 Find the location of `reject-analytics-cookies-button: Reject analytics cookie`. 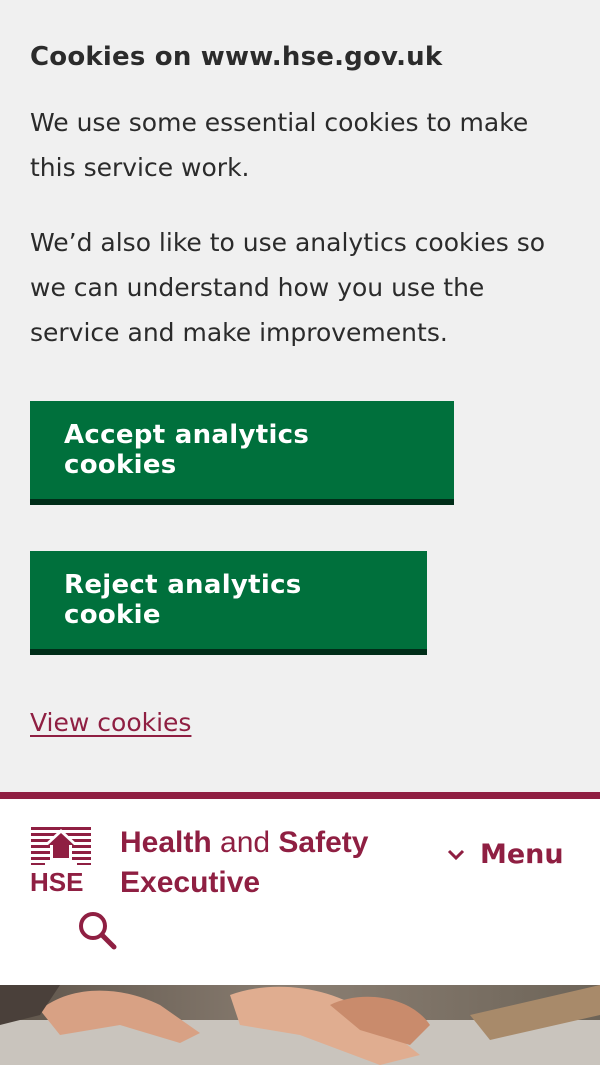

reject-analytics-cookies-button: Reject analytics cookie is located at coordinates (228, 600).